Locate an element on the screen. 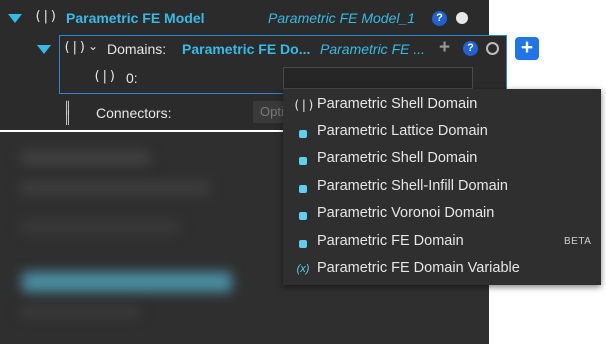 The image size is (606, 344). model-status-dot is located at coordinates (462, 18).